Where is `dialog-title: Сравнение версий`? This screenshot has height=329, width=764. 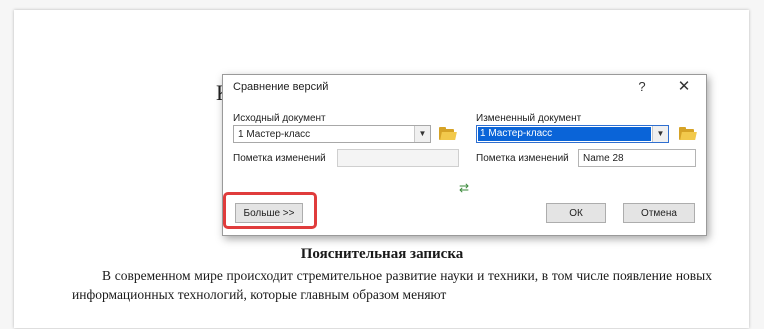
dialog-title: Сравнение версий is located at coordinates (281, 87).